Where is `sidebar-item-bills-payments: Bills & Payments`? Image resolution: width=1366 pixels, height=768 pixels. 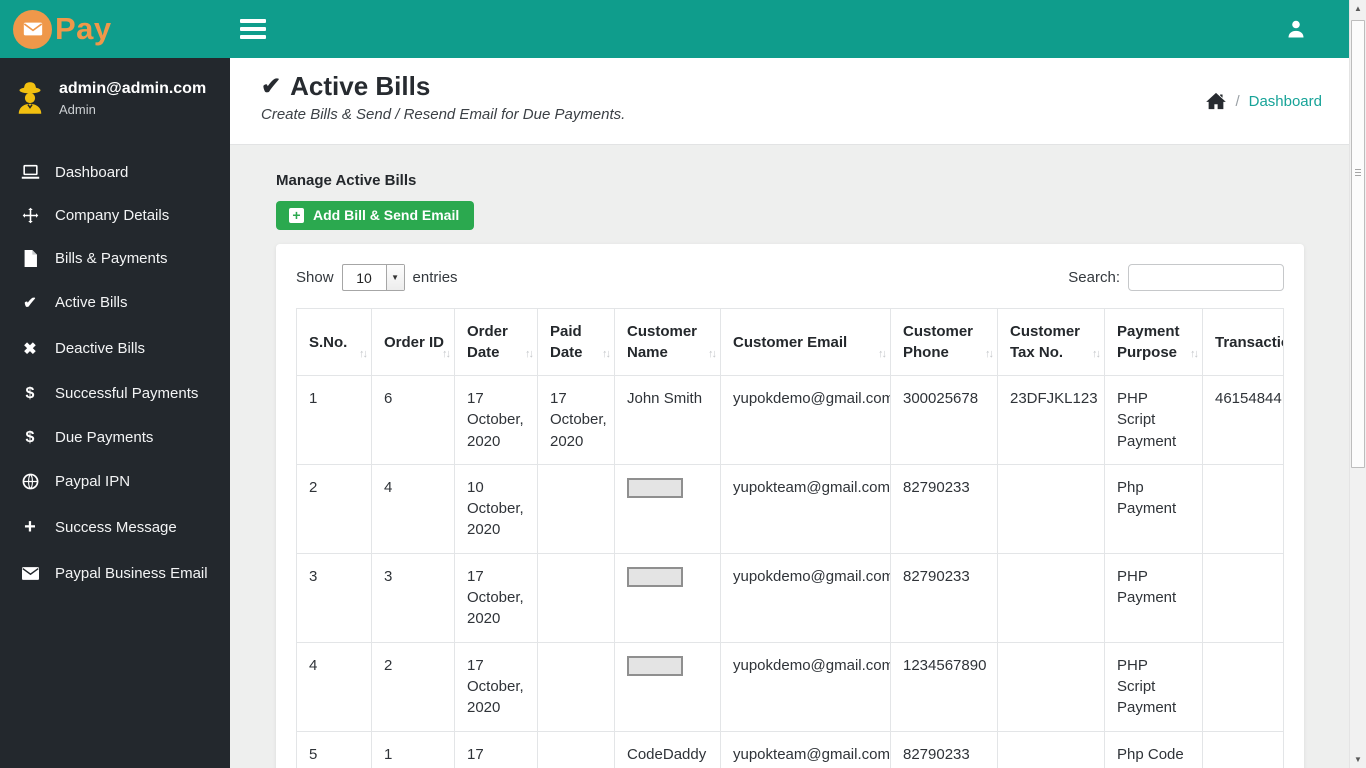 sidebar-item-bills-payments: Bills & Payments is located at coordinates (115, 258).